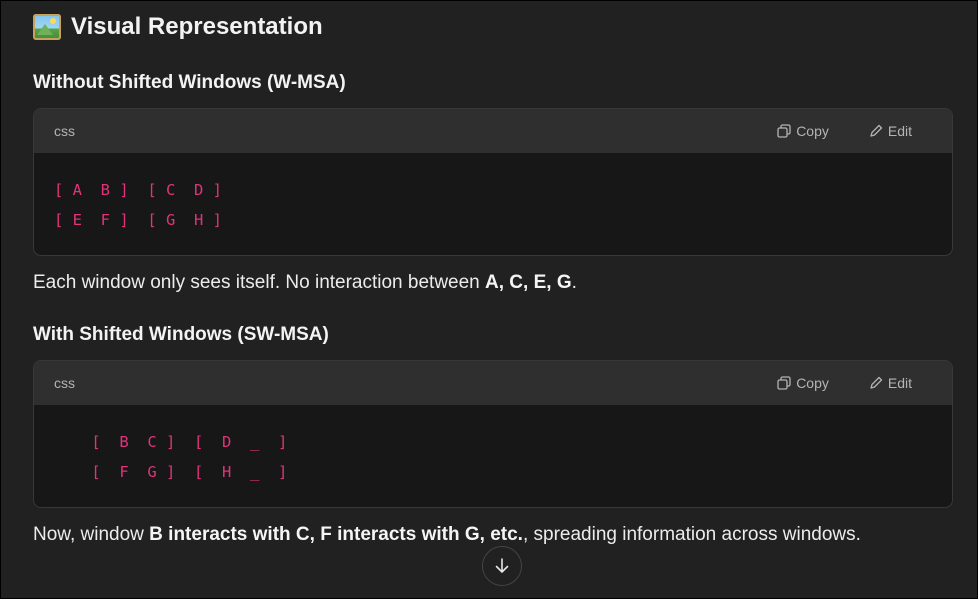  What do you see at coordinates (305, 534) in the screenshot?
I see `bold-text: C,` at bounding box center [305, 534].